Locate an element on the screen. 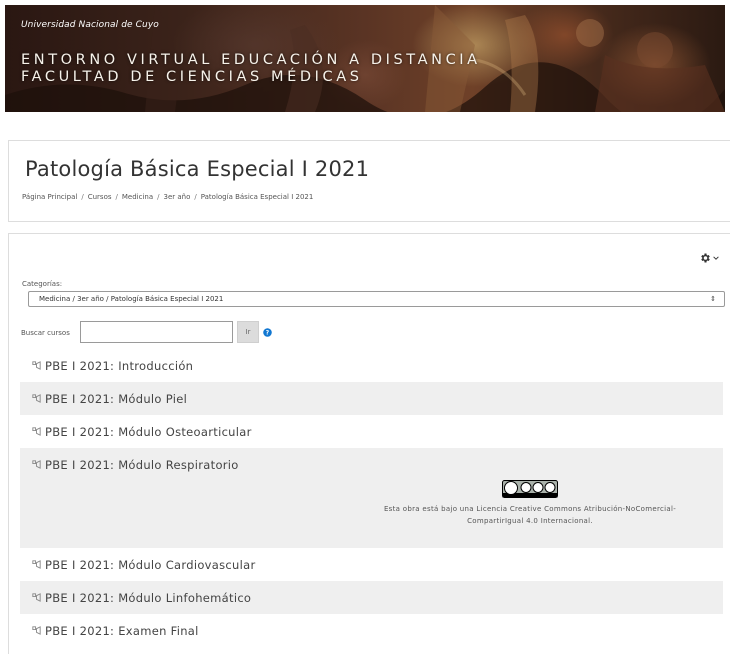  course-item: PBE I 2021: Módulo Cardiovascular is located at coordinates (371, 564).